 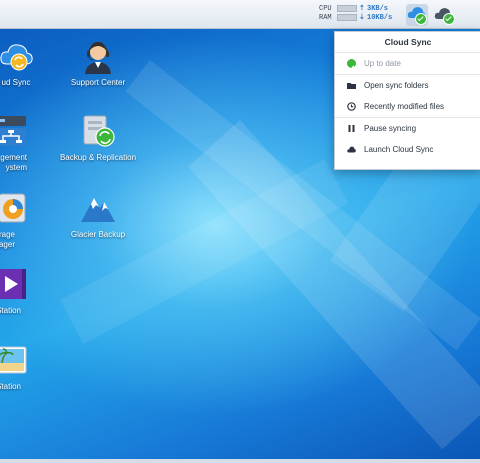 What do you see at coordinates (13, 162) in the screenshot?
I see `desktop-icon-label: Management ystem` at bounding box center [13, 162].